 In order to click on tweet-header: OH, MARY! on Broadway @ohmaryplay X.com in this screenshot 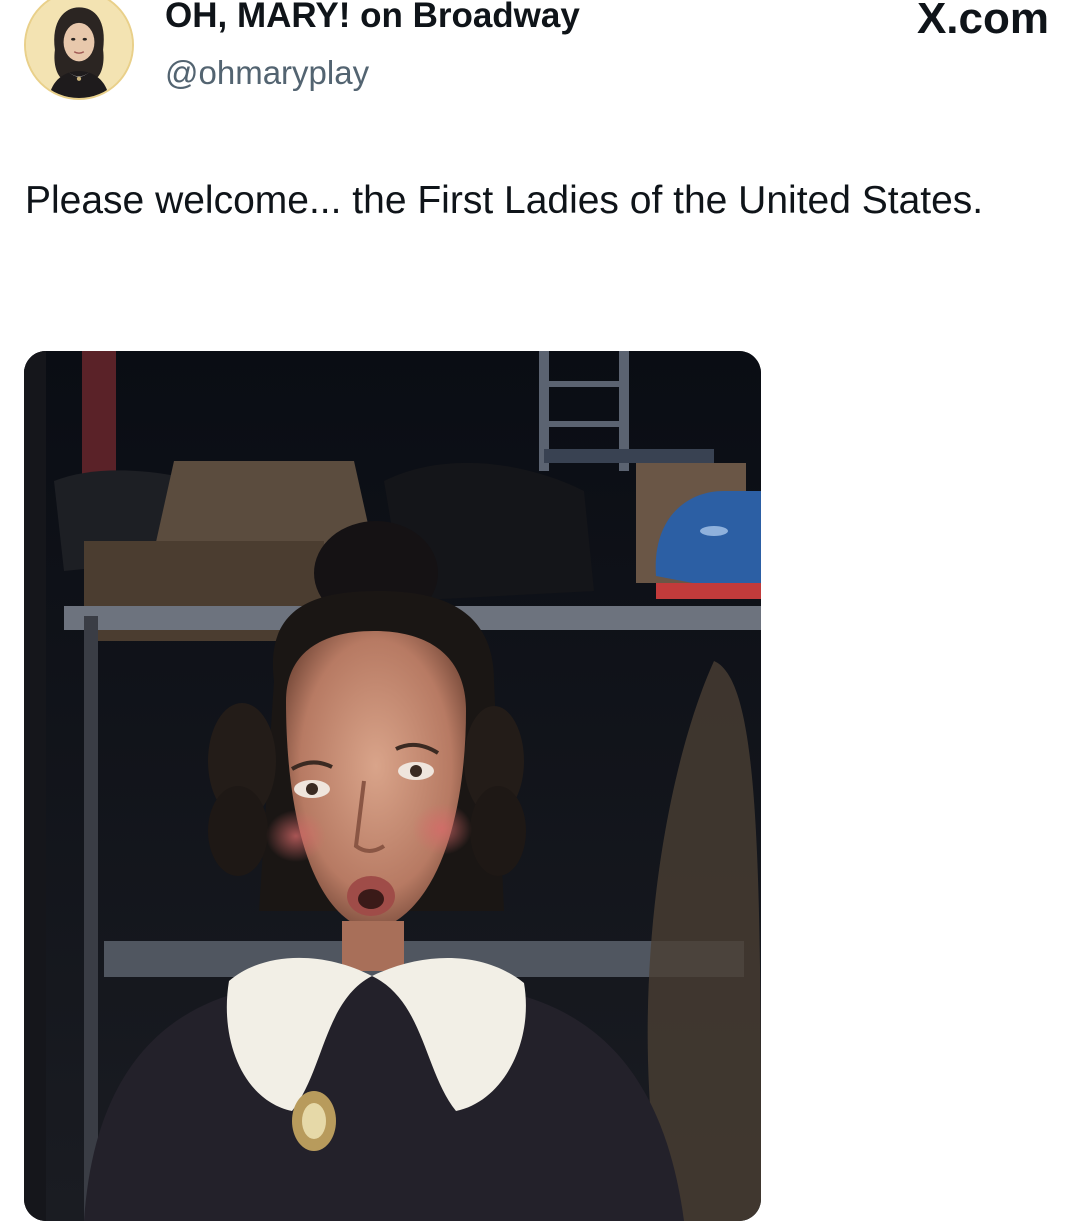, I will do `click(535, 60)`.